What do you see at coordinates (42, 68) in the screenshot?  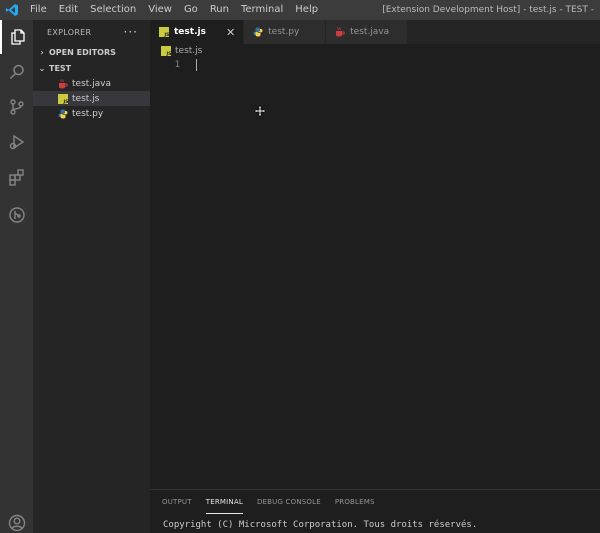 I see `chevron-down-icon: ⌄` at bounding box center [42, 68].